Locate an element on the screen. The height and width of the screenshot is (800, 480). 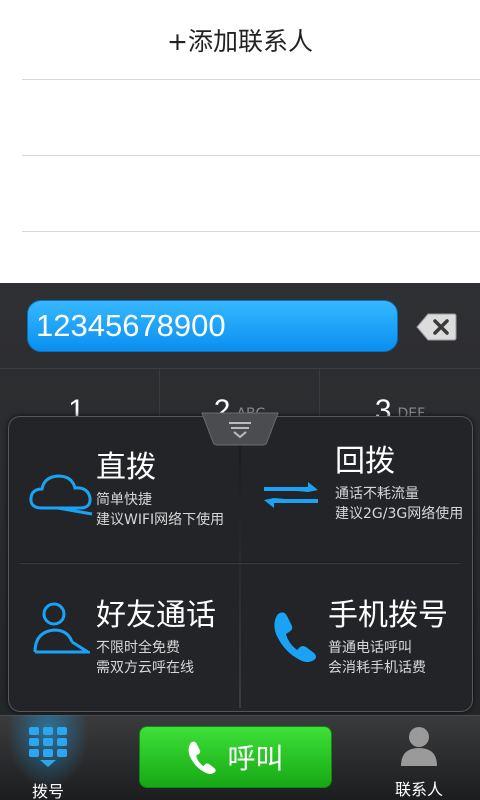
option-friend-call: 好友通话 不限时全免费 需双方云呼在线 is located at coordinates (156, 638).